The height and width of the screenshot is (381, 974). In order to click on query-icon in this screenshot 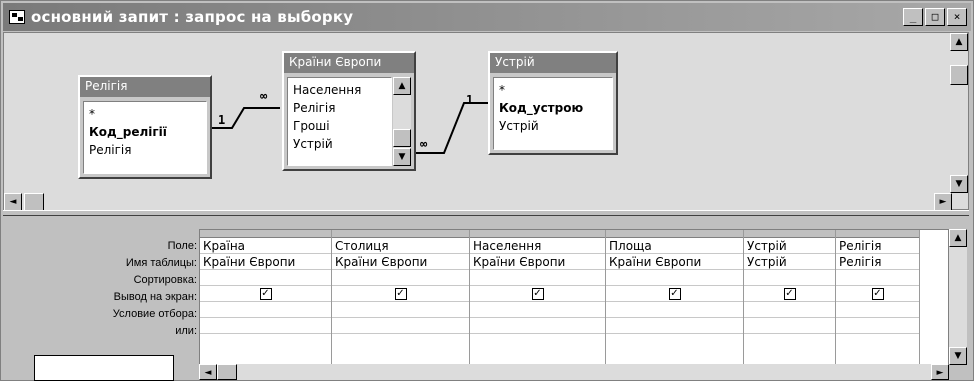, I will do `click(17, 17)`.